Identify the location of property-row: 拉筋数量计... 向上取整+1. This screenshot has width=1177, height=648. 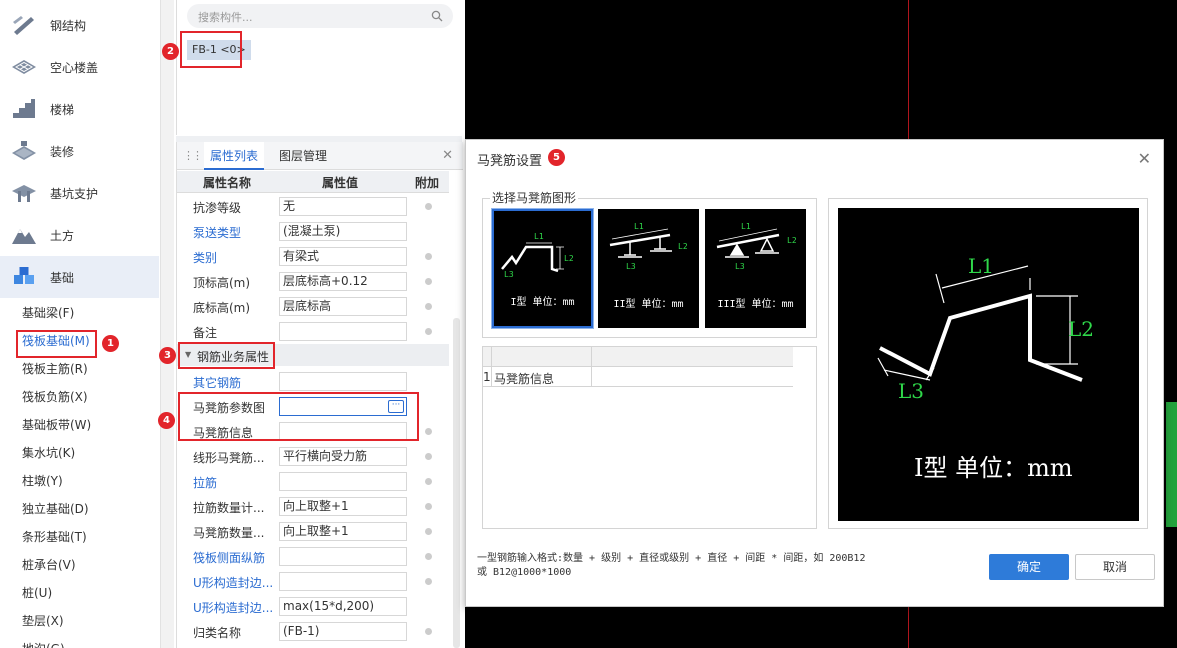
(313, 506).